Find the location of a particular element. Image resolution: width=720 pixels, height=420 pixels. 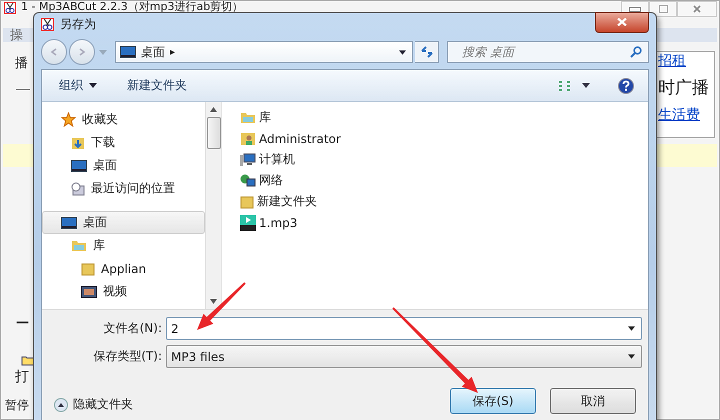

download-folder-icon is located at coordinates (78, 143).